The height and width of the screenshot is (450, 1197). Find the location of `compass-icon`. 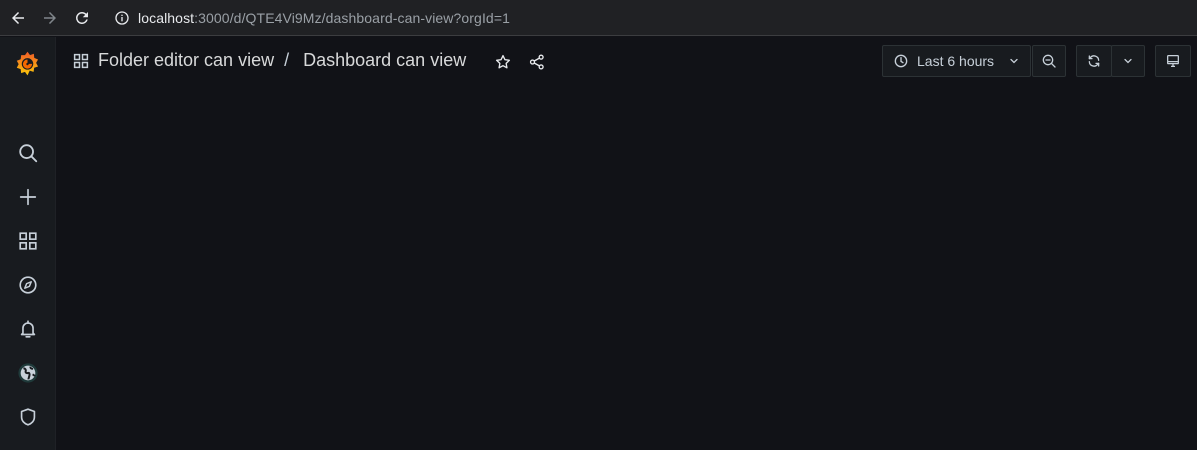

compass-icon is located at coordinates (28, 285).